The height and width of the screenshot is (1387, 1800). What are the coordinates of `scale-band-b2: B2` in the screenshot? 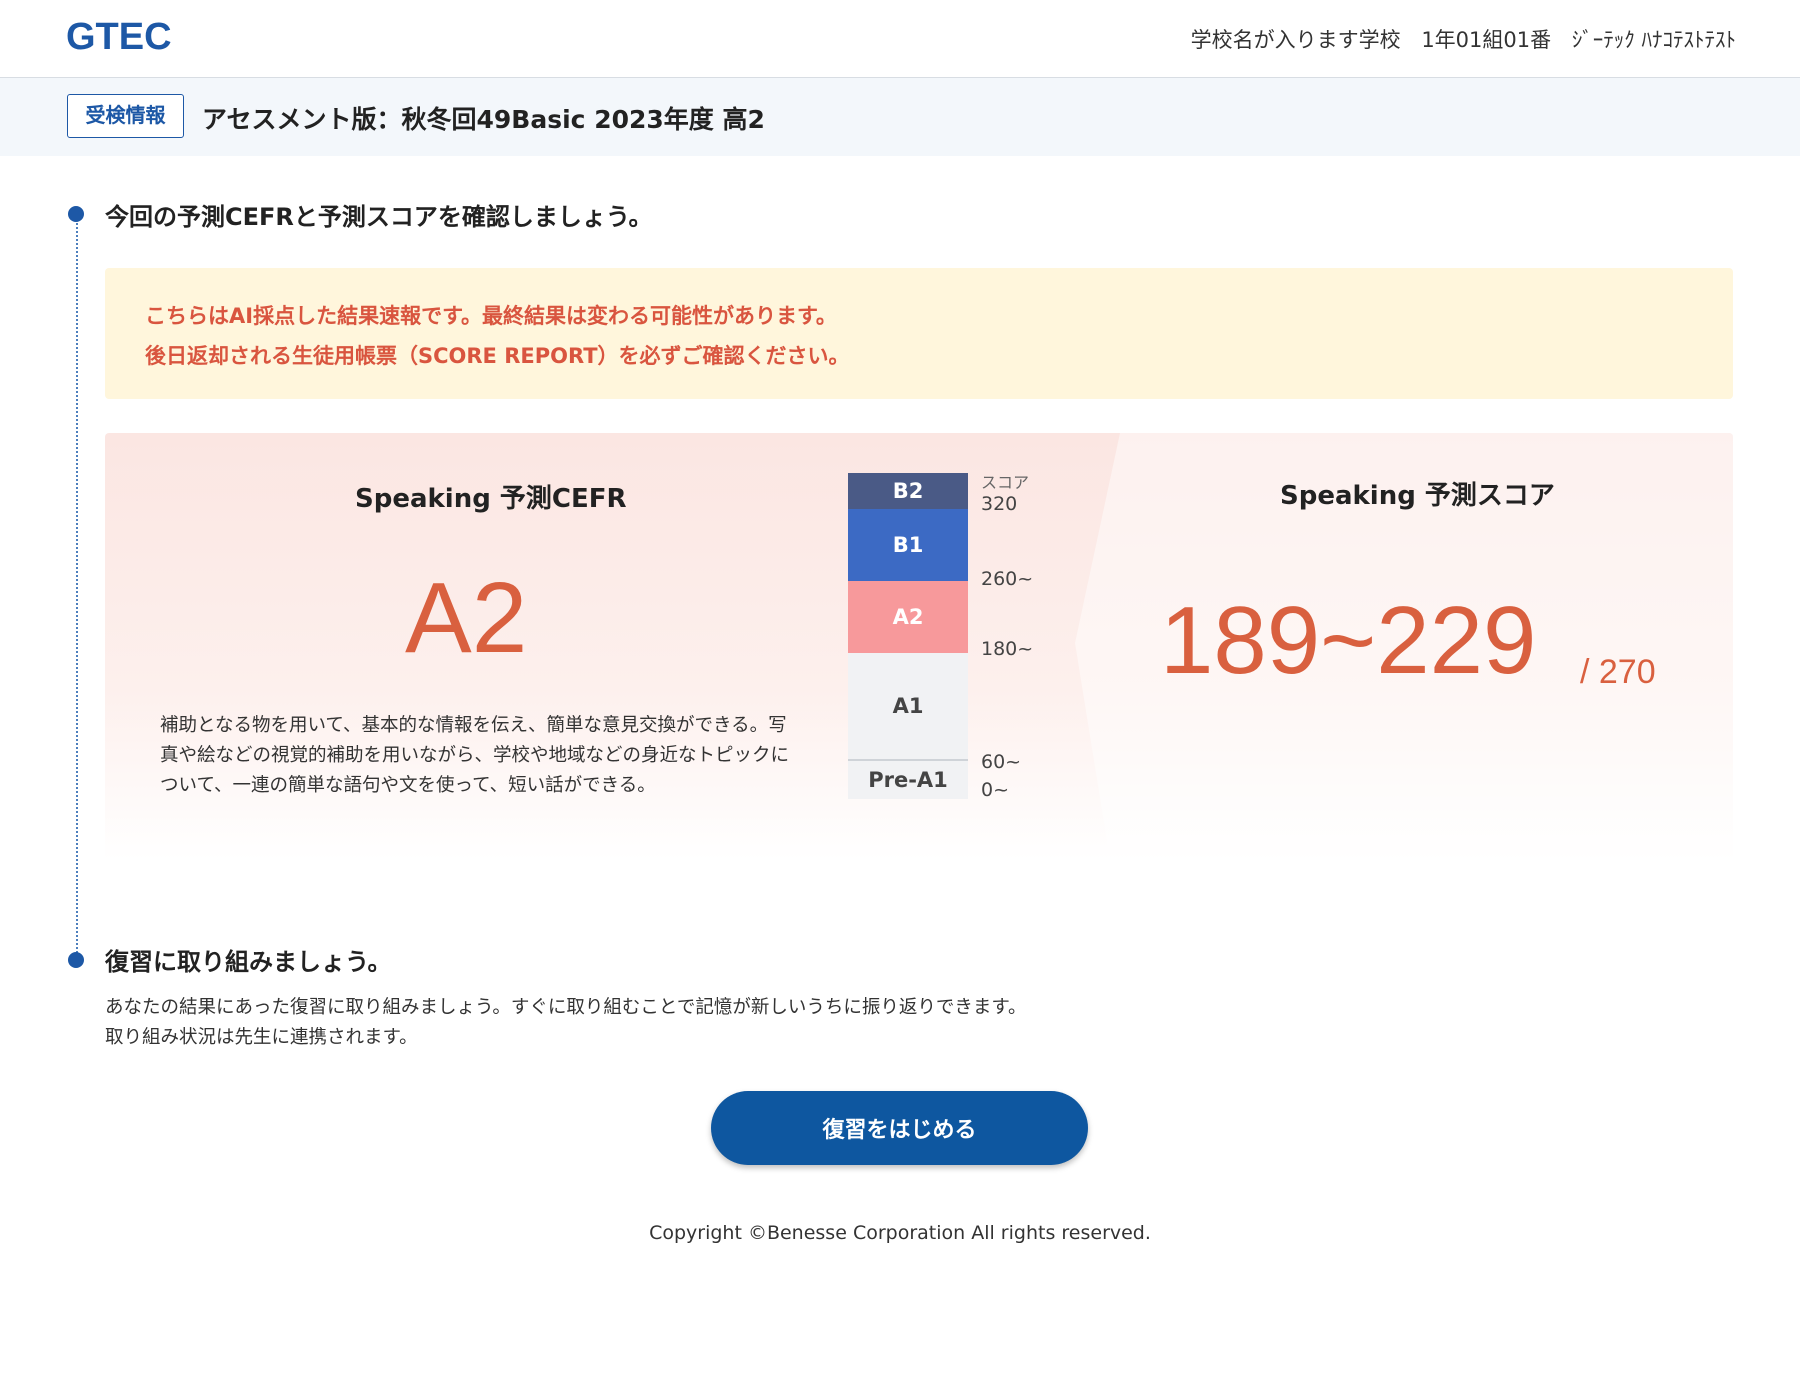 It's located at (908, 491).